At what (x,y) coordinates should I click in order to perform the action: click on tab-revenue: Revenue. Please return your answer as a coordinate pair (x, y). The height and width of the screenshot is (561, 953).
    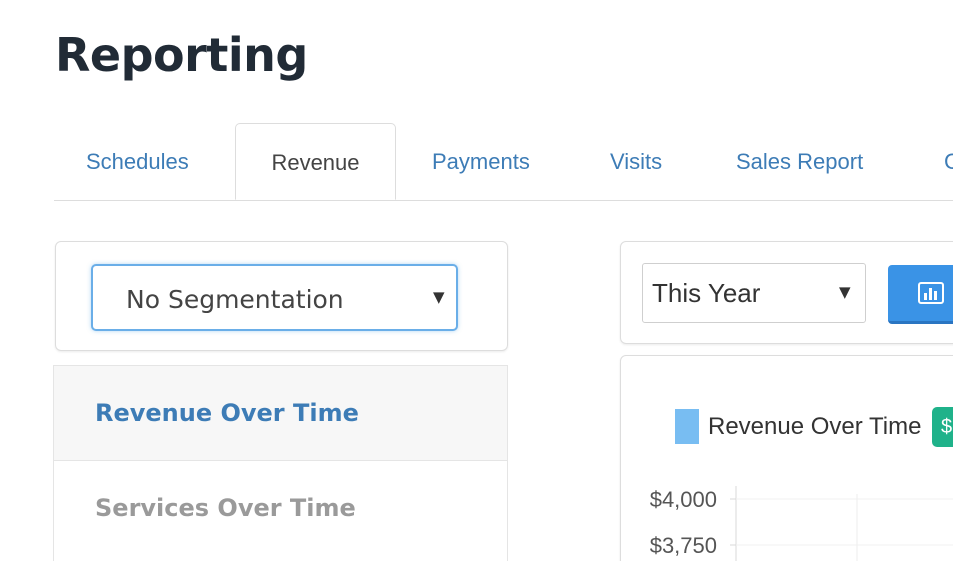
    Looking at the image, I should click on (315, 161).